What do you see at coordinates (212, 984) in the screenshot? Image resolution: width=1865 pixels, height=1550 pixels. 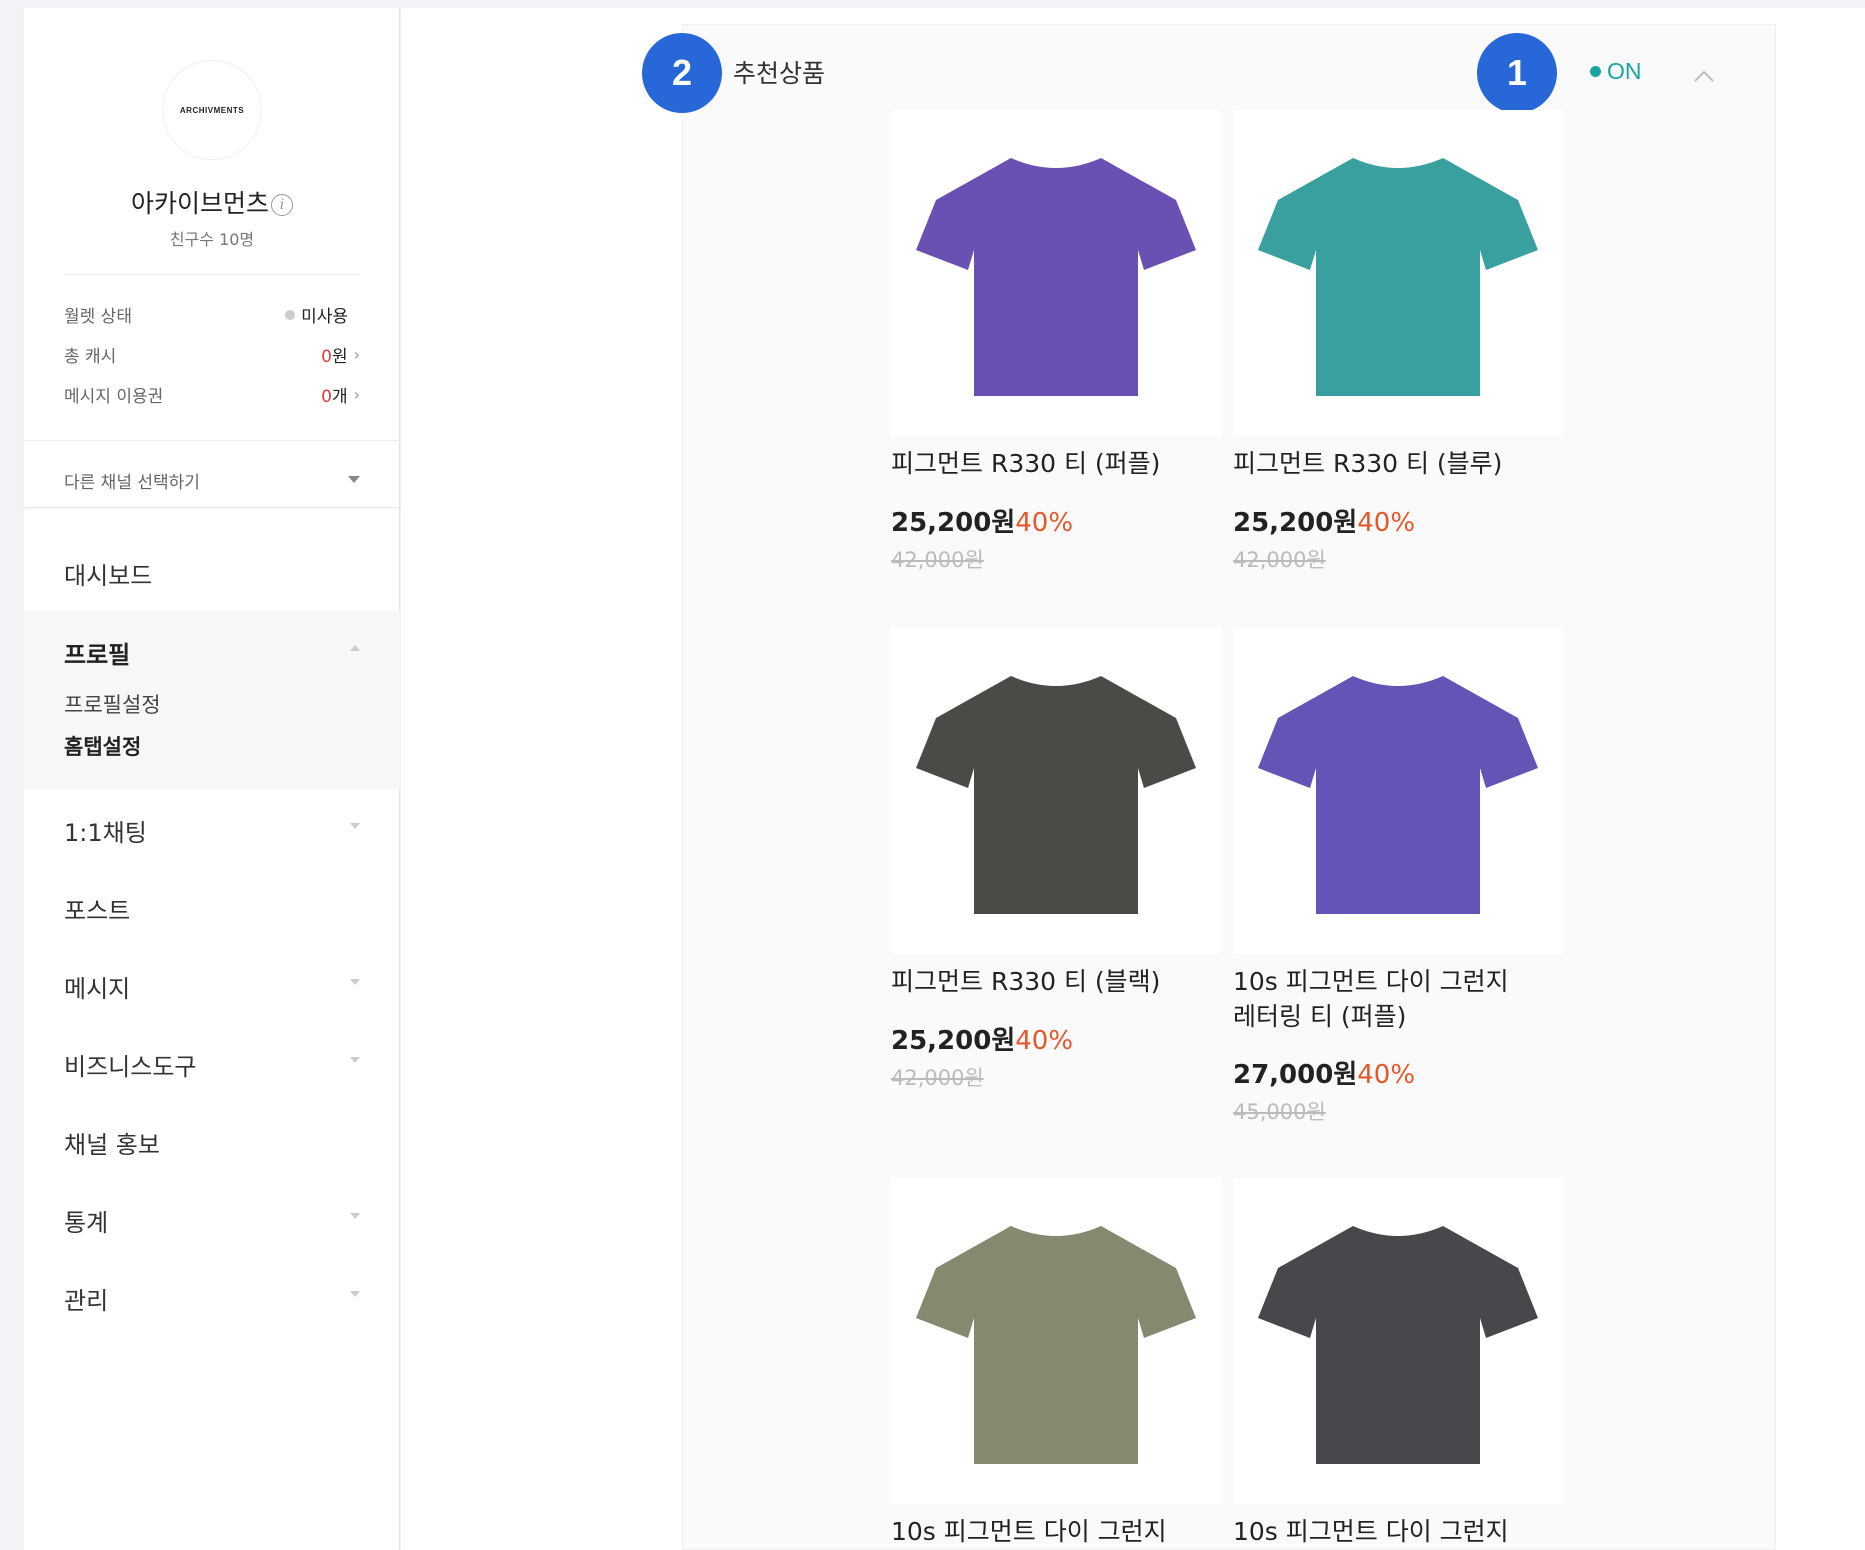 I see `menu-message: 메시지` at bounding box center [212, 984].